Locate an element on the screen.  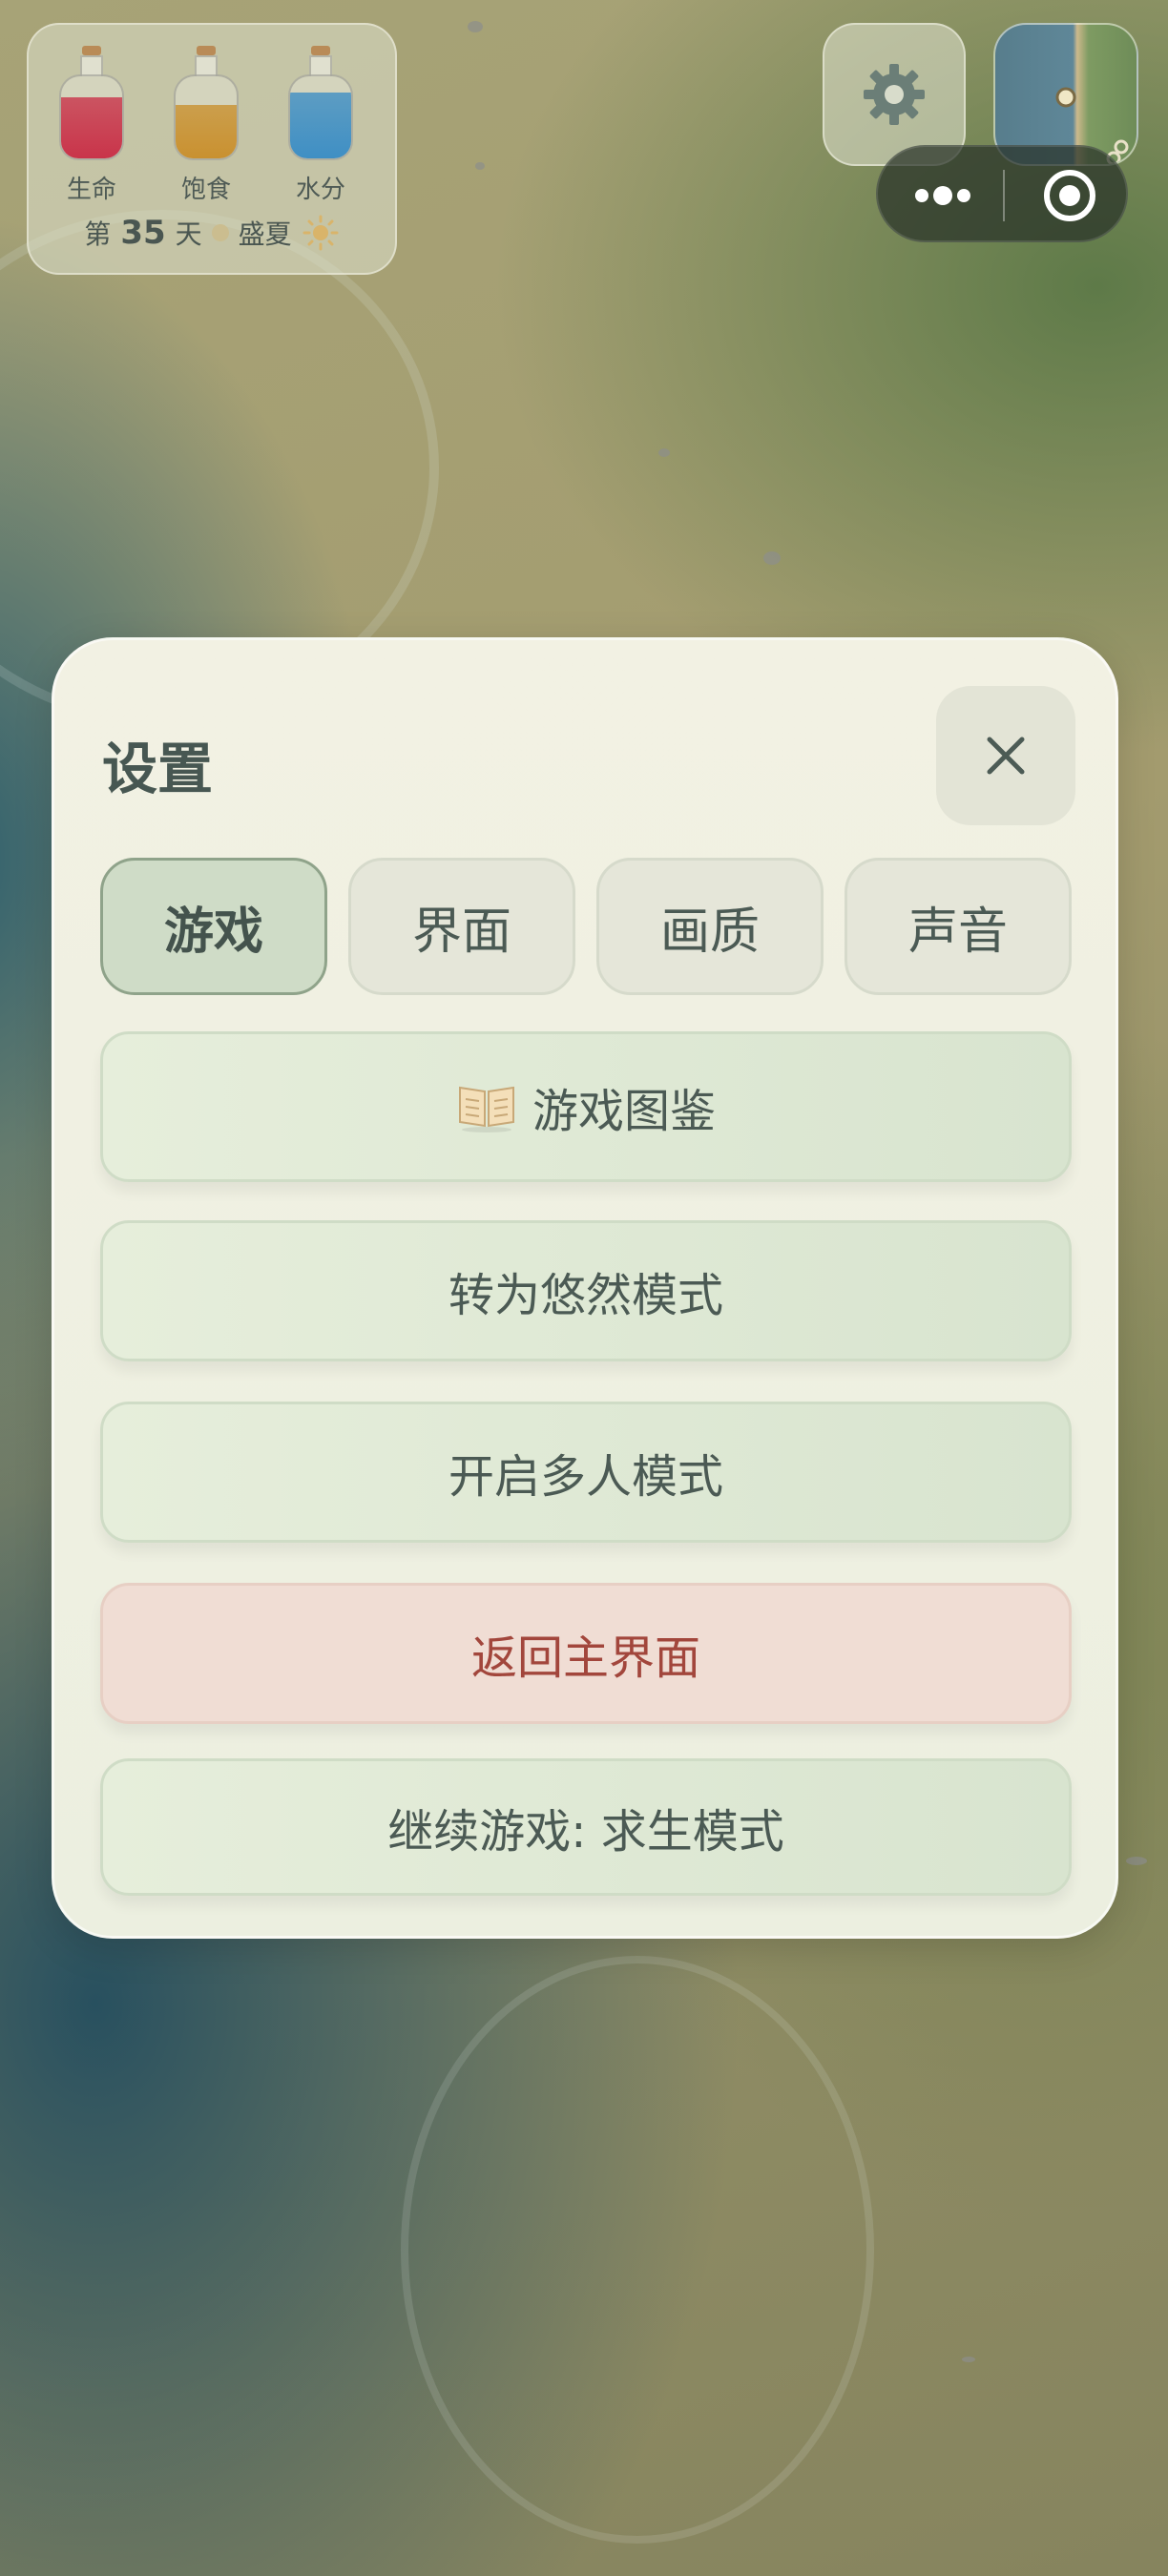
day-season-line: 第 35 天 盛夏 is located at coordinates (212, 233).